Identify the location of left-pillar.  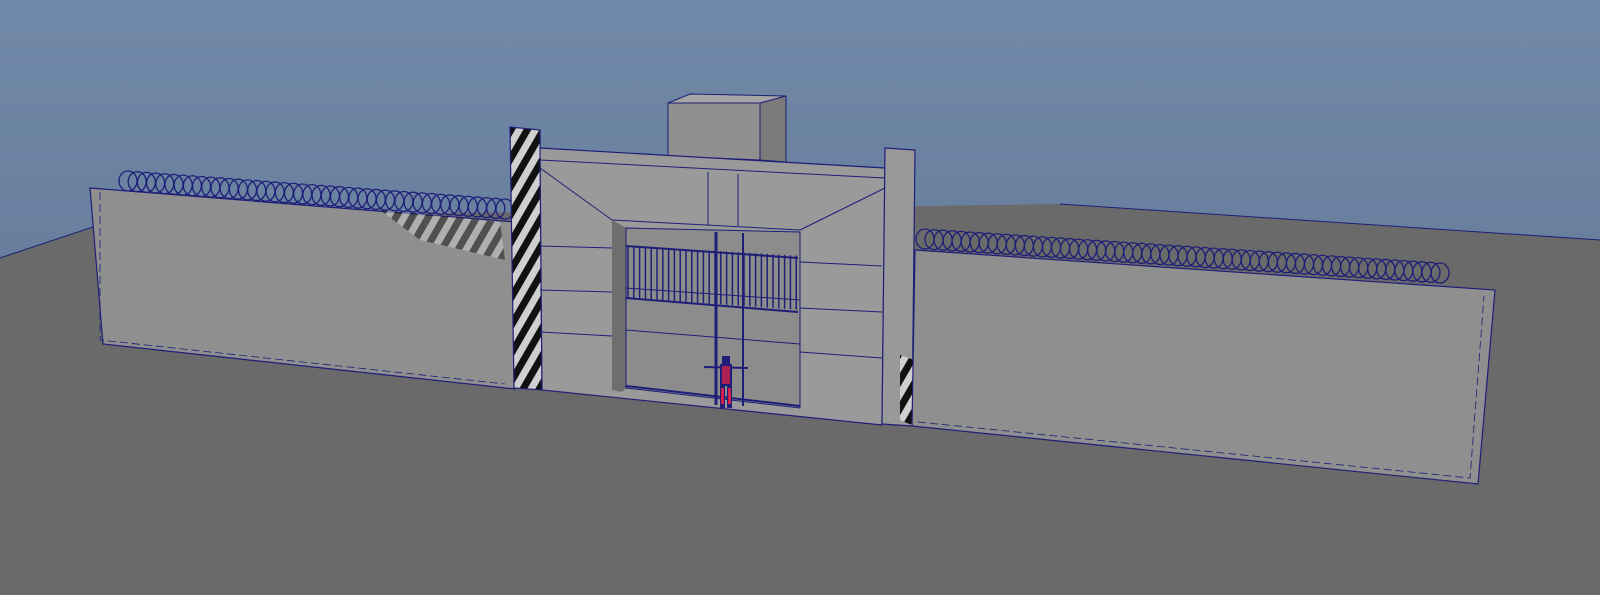
(526, 258).